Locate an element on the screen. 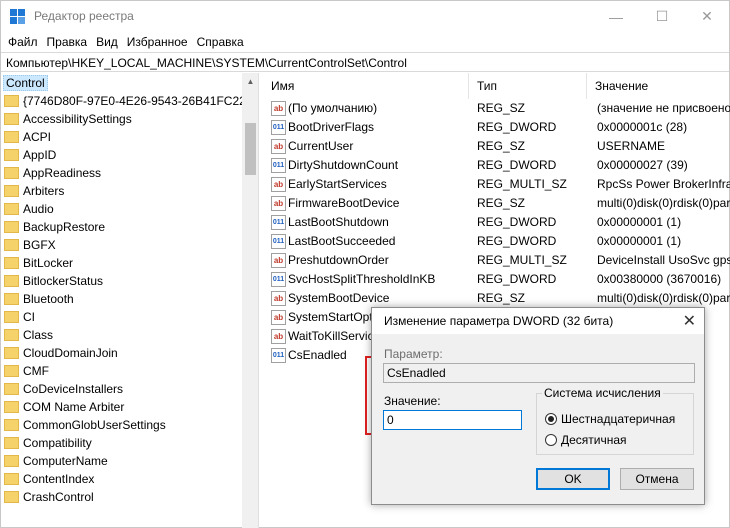  tree-item-label: CommonGlobUserSettings is located at coordinates (94, 425).